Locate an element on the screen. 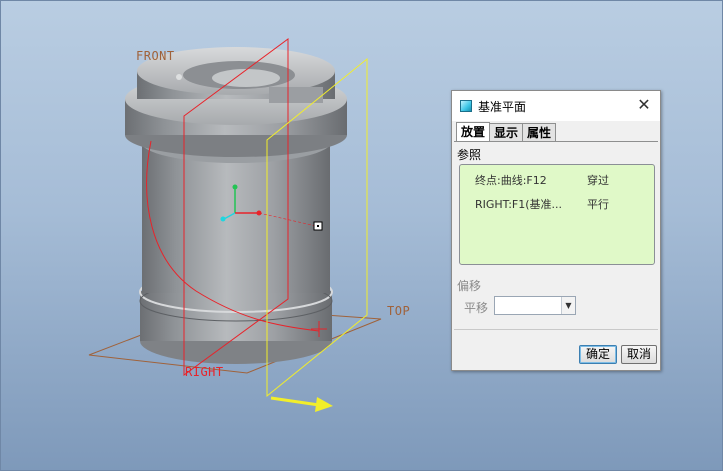 The height and width of the screenshot is (472, 723). dialog-title: 基准平面 is located at coordinates (502, 106).